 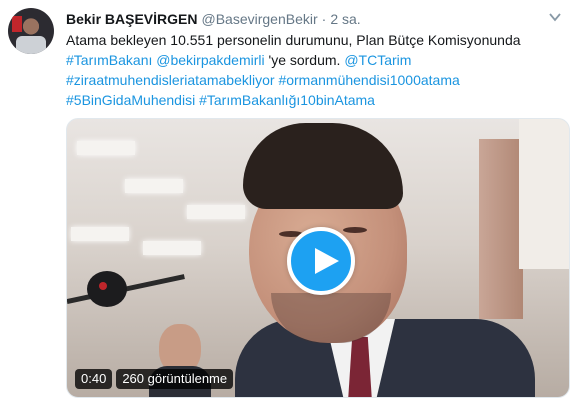 What do you see at coordinates (131, 19) in the screenshot?
I see `display-name: Bekir BAŞEVİRGEN` at bounding box center [131, 19].